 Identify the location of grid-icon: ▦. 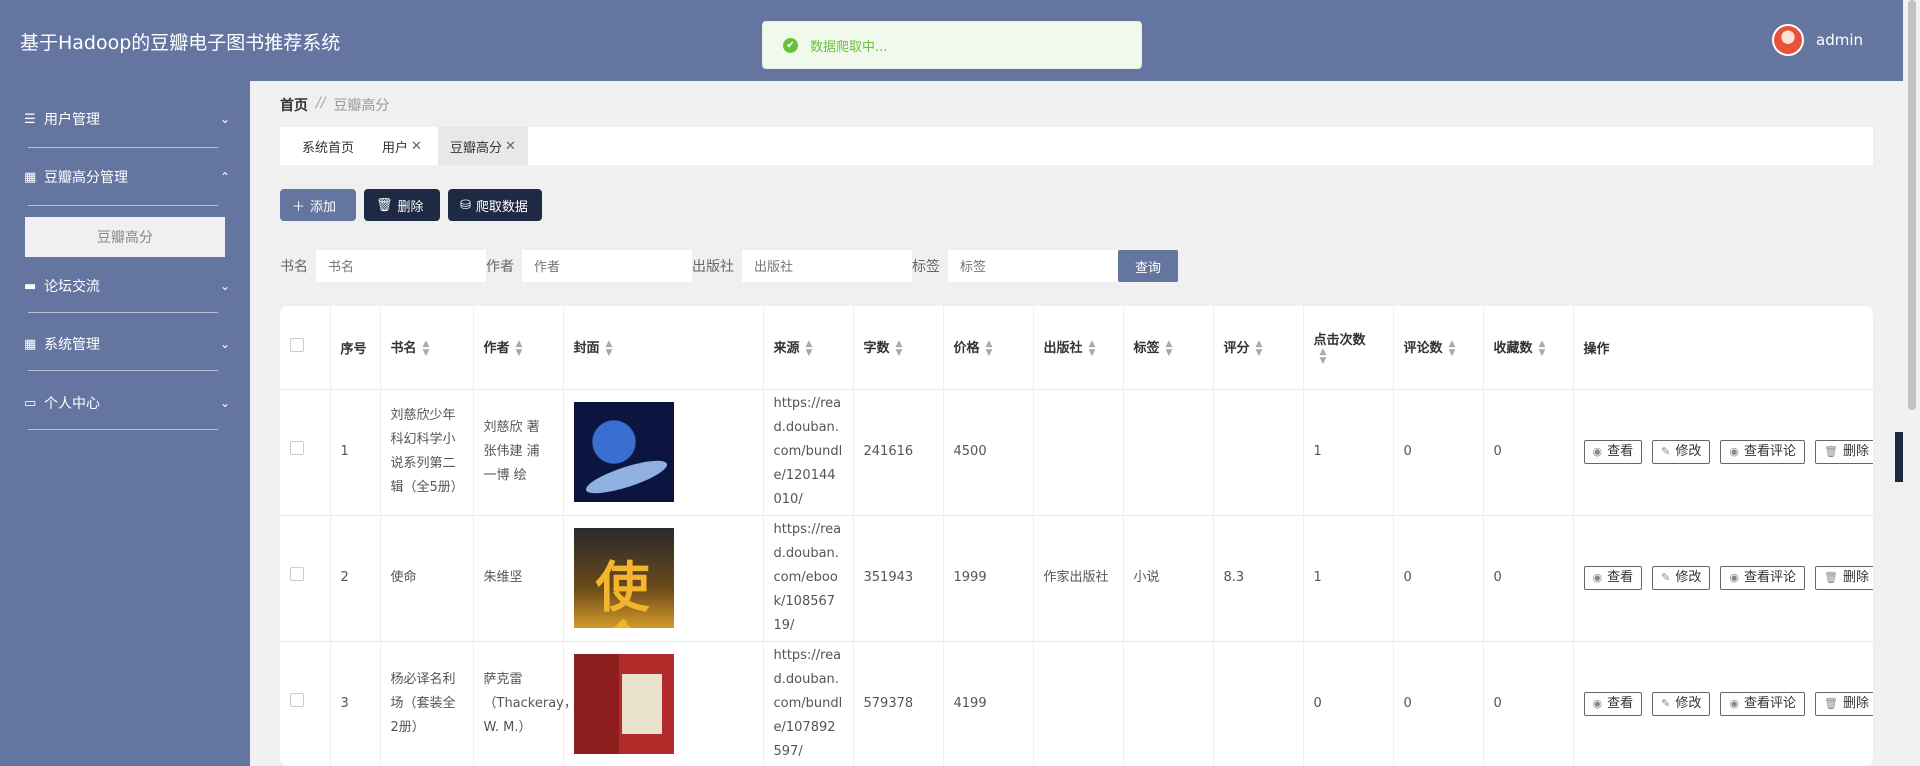
(30, 344).